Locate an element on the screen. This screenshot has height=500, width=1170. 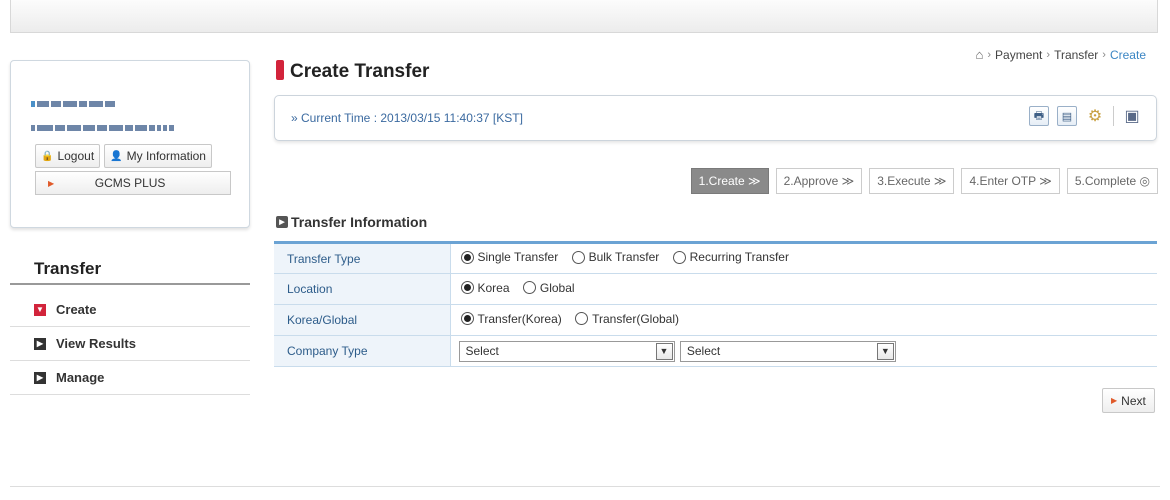
window-settings-icon: ▣ is located at coordinates (1132, 116).